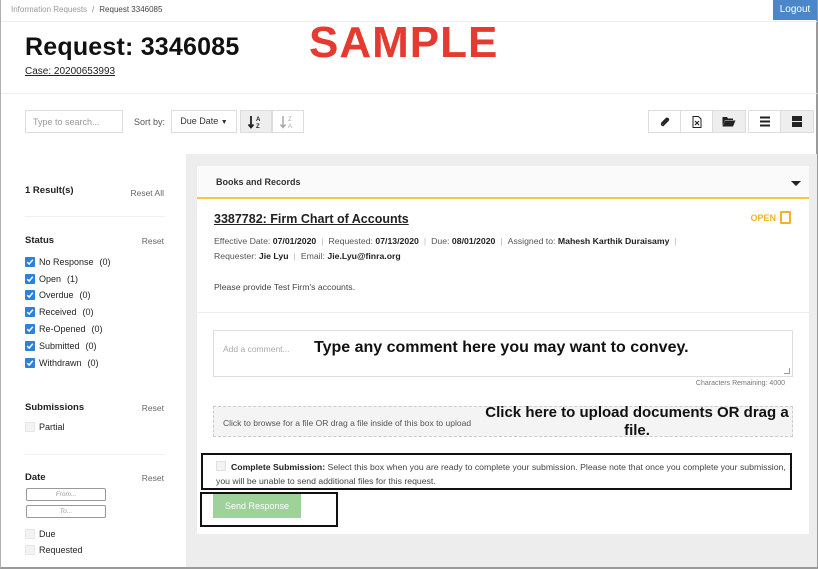 This screenshot has width=818, height=569. I want to click on excel-file-icon, so click(696, 121).